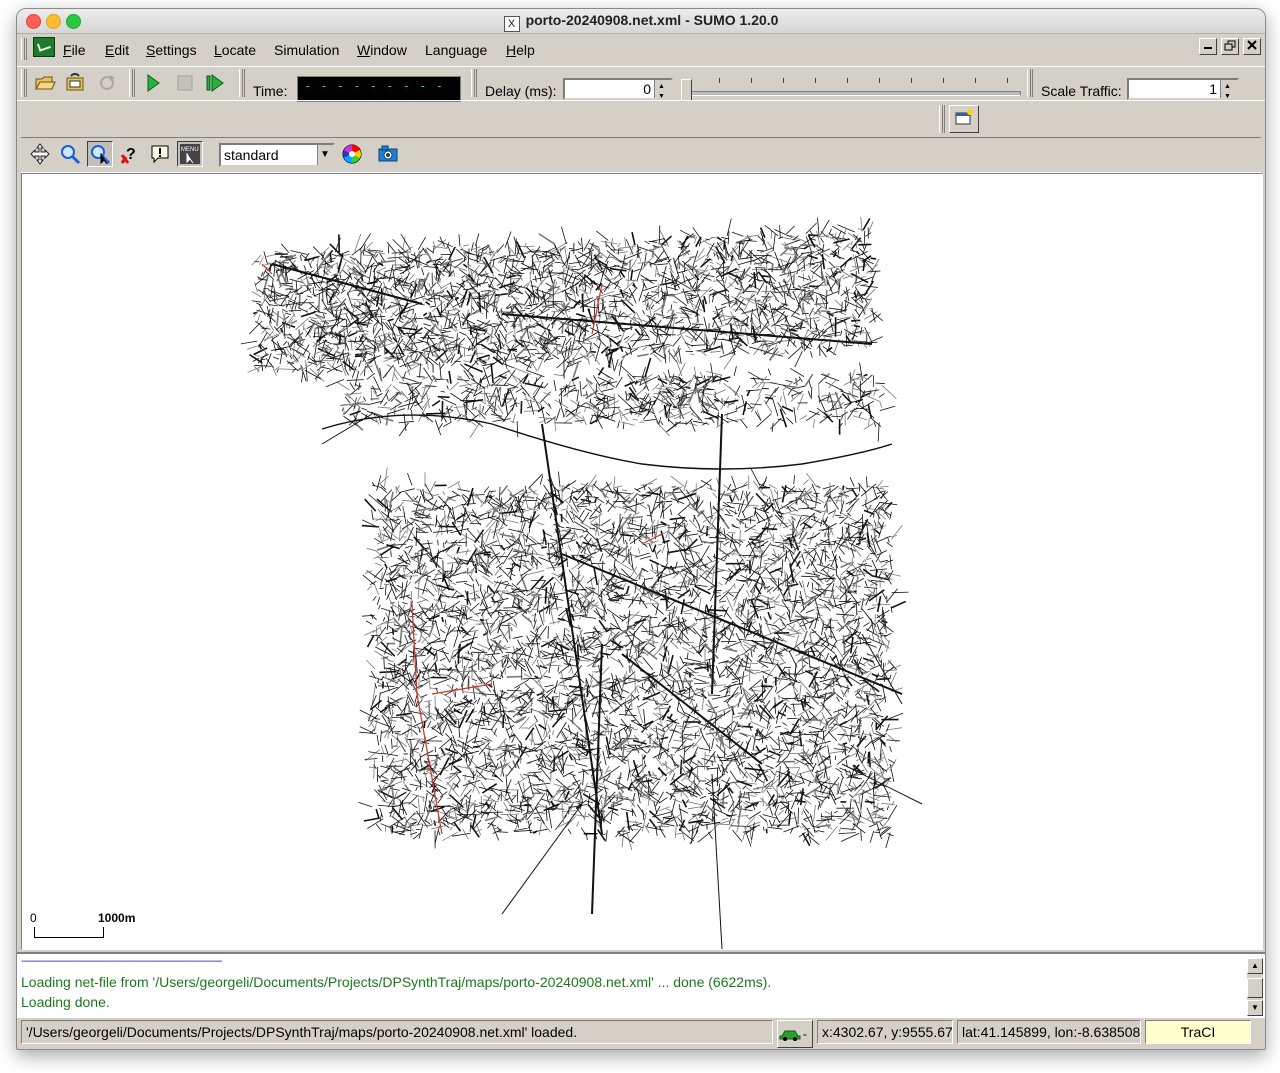  Describe the element at coordinates (235, 50) in the screenshot. I see `menu-locate: Locate` at that location.